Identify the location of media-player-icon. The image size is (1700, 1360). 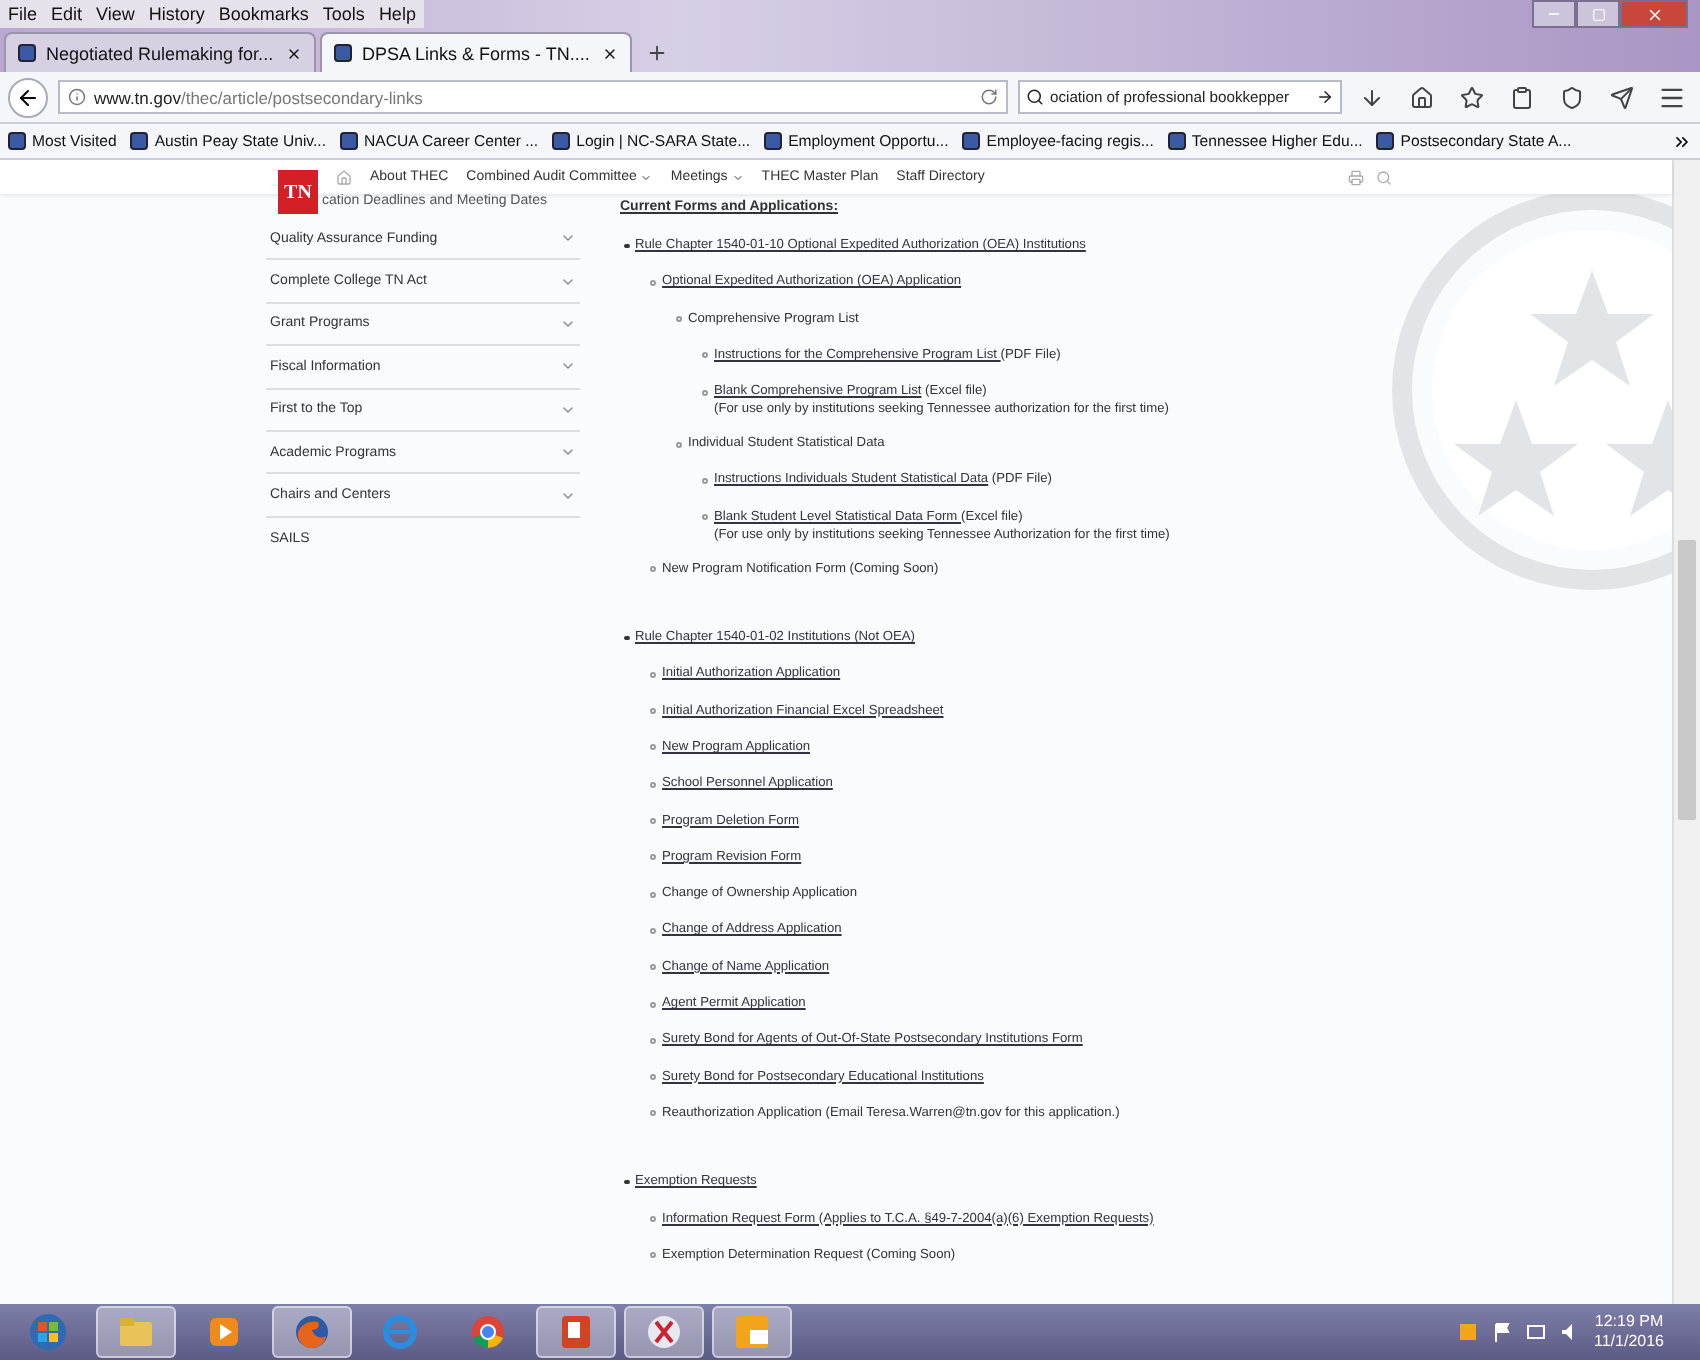
(224, 1332).